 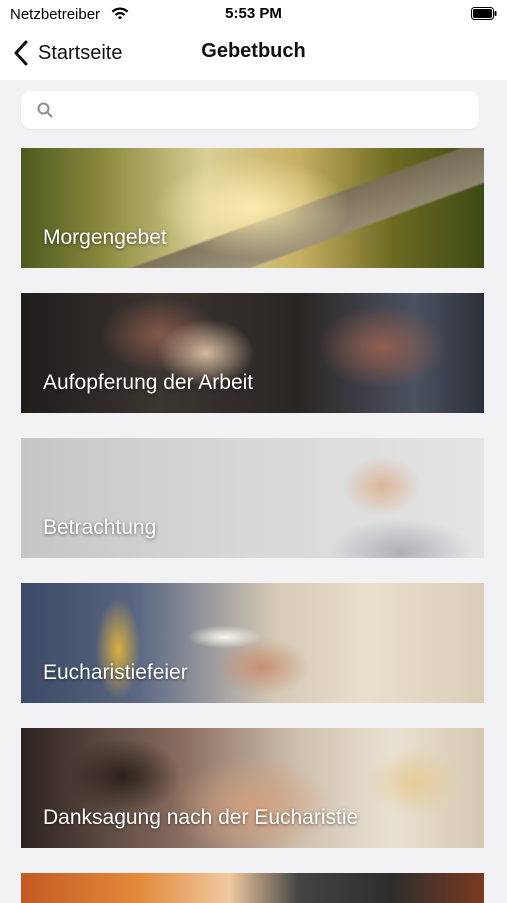 I want to click on prayer-card-morgengebet: Morgengebet, so click(x=252, y=208).